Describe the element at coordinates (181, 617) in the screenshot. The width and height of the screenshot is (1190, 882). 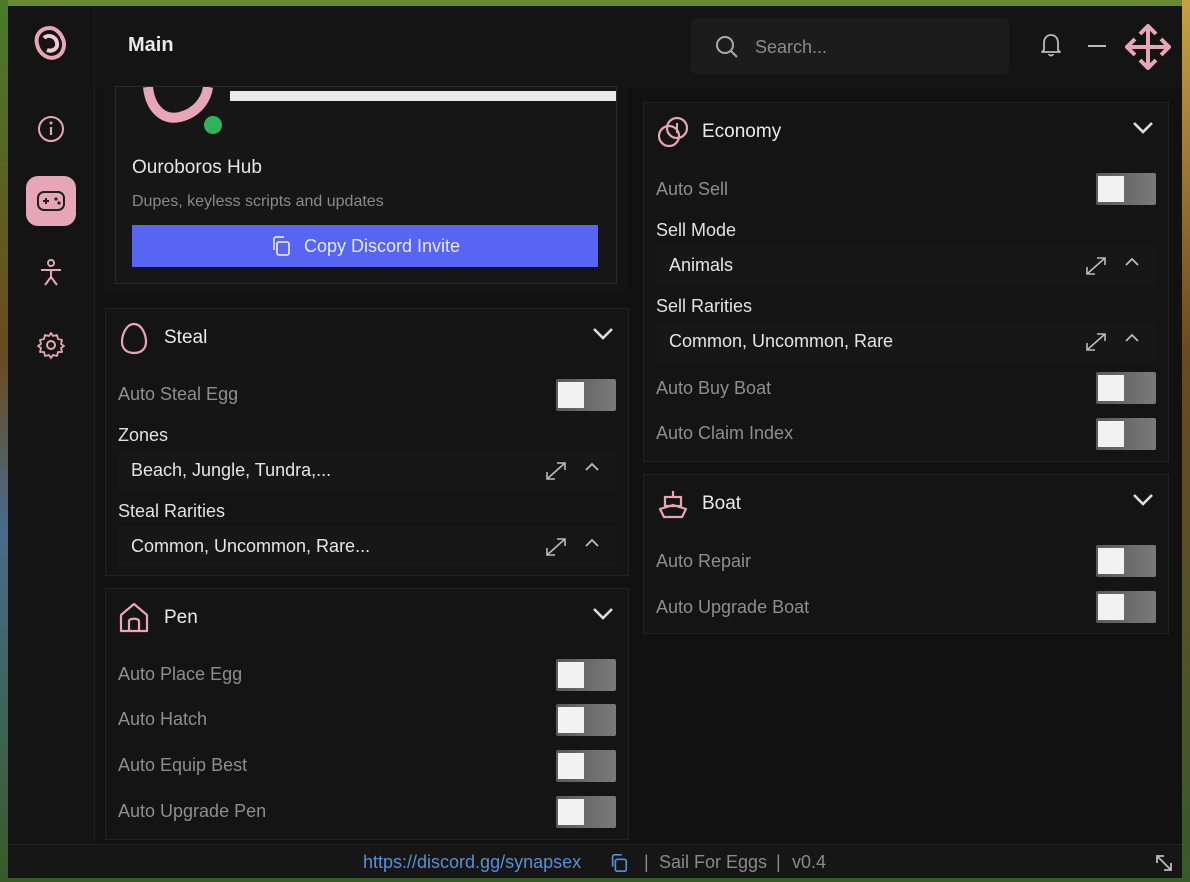
I see `pen-title: Pen` at that location.